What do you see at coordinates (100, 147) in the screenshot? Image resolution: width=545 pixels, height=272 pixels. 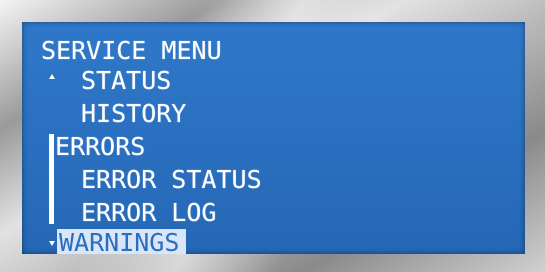 I see `menu-item-errors: ERRORS` at bounding box center [100, 147].